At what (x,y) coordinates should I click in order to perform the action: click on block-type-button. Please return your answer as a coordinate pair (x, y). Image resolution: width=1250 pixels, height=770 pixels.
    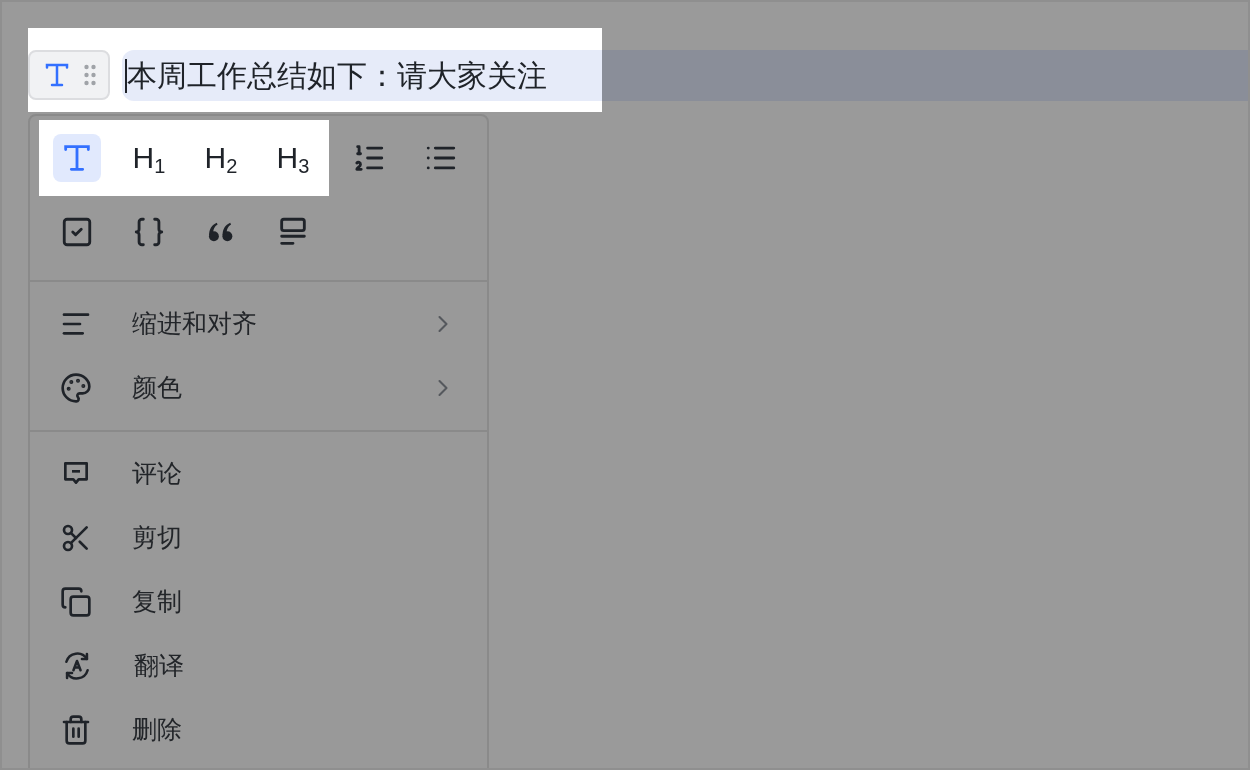
    Looking at the image, I should click on (77, 158).